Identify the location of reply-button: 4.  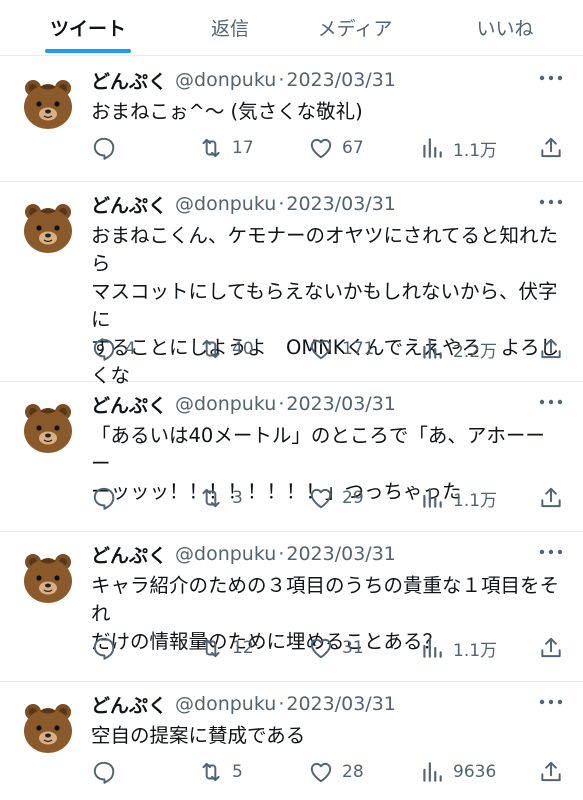
(113, 349).